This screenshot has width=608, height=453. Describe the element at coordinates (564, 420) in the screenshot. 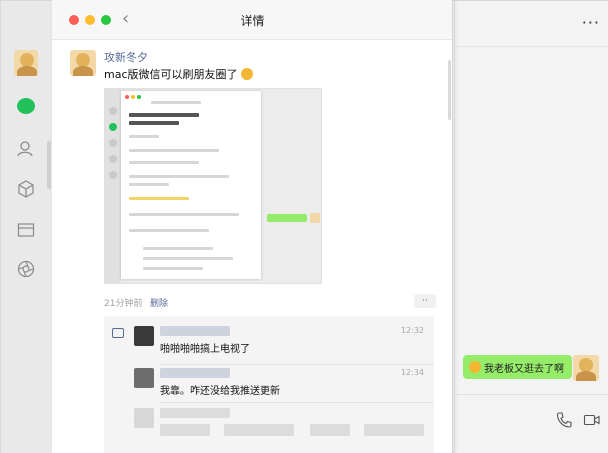

I see `phone-icon` at that location.